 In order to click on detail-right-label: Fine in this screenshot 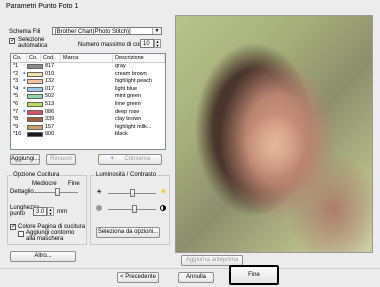, I will do `click(74, 184)`.